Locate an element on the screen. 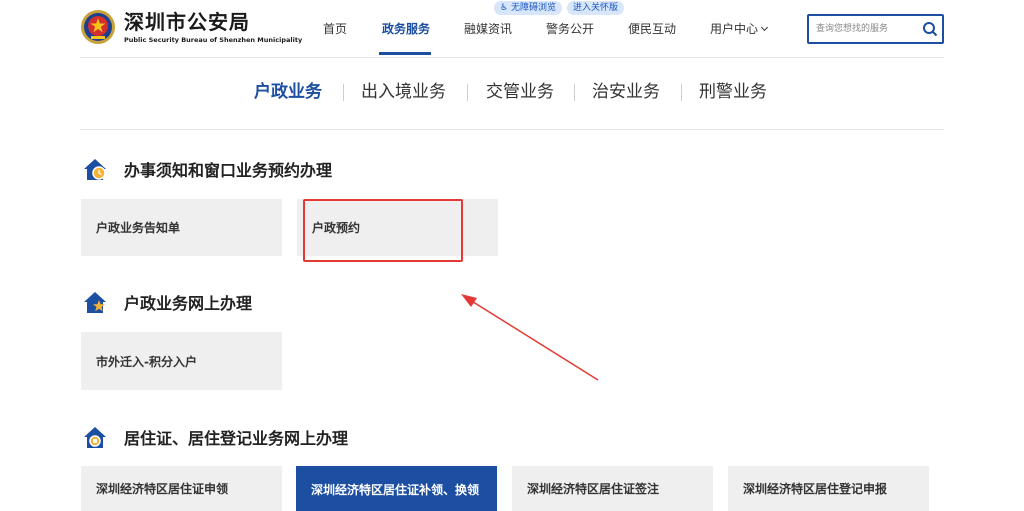  card-household-notice: 户政业务告知单 is located at coordinates (181, 227).